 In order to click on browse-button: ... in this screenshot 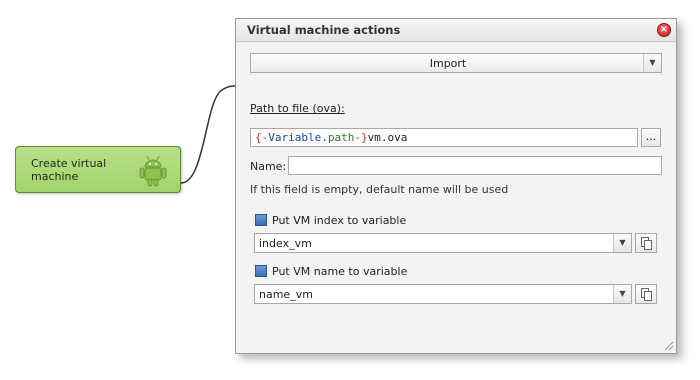, I will do `click(651, 137)`.